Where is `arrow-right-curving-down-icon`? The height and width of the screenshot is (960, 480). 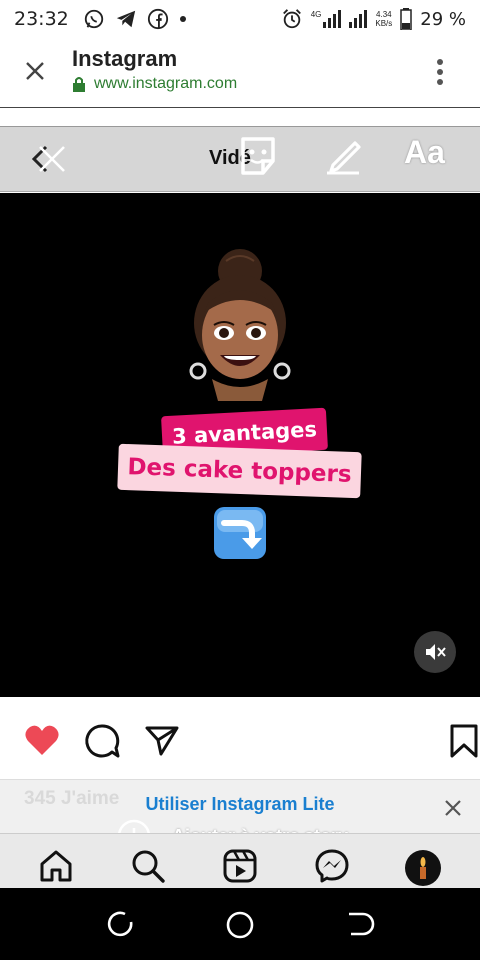
arrow-right-curving-down-icon is located at coordinates (240, 533).